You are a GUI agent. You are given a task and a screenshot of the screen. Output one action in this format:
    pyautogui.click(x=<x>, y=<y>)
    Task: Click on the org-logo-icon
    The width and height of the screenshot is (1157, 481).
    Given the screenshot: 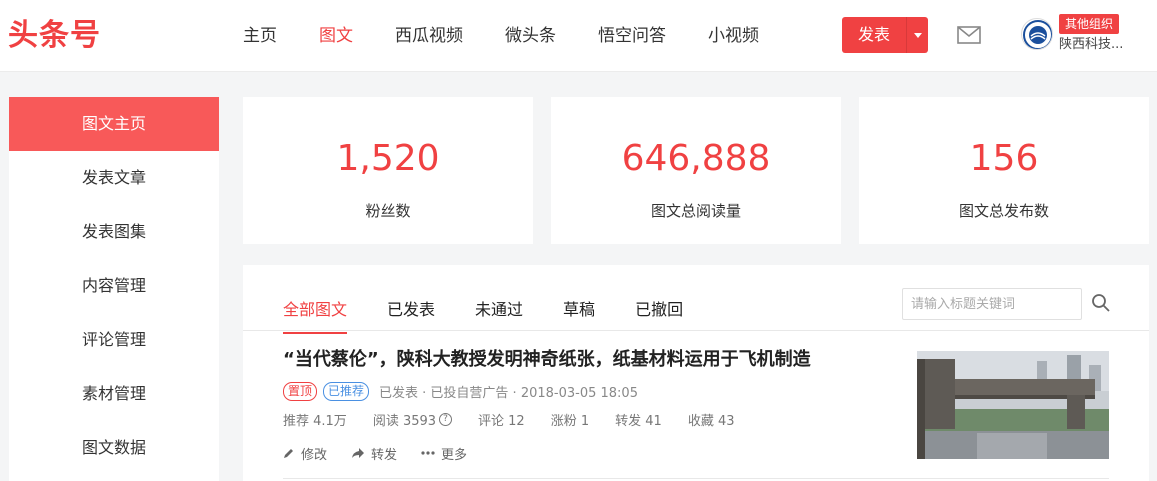 What is the action you would take?
    pyautogui.click(x=1037, y=34)
    